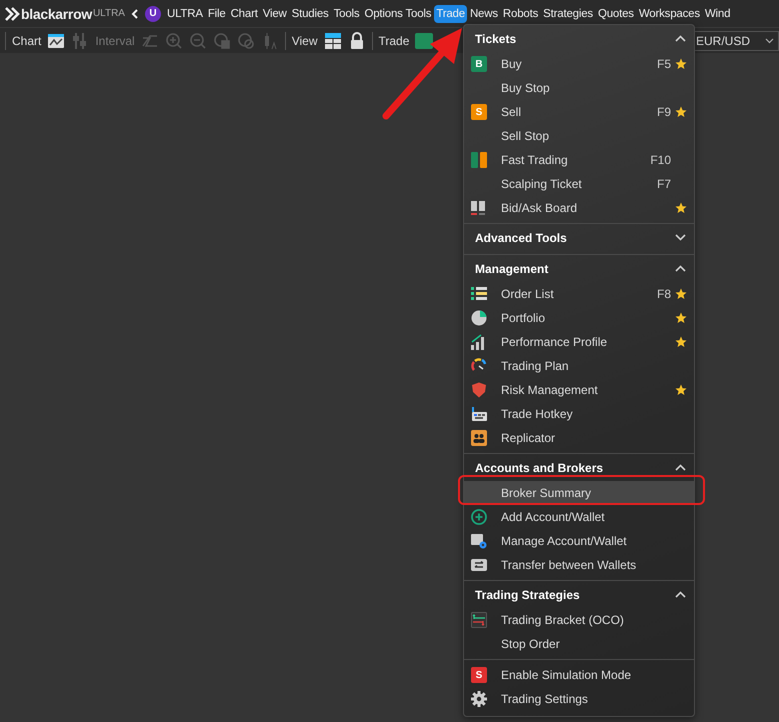 This screenshot has width=779, height=722. I want to click on menu-item: News, so click(484, 13).